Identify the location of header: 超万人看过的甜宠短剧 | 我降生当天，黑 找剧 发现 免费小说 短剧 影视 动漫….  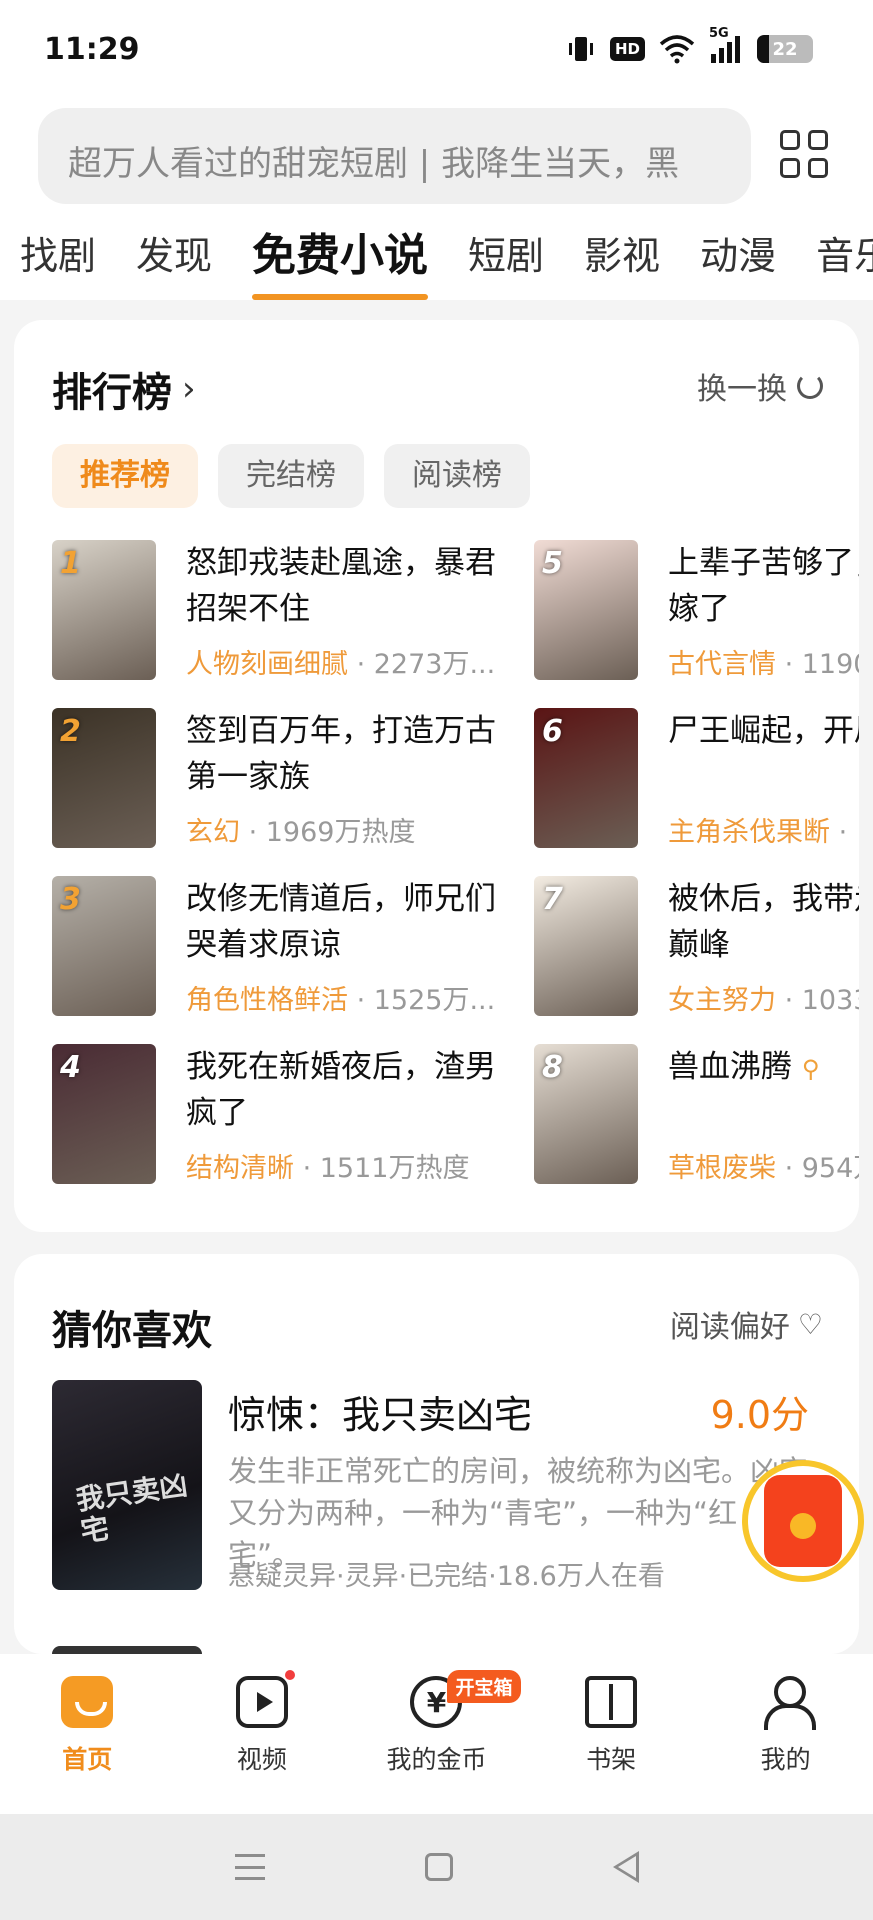
(436, 200).